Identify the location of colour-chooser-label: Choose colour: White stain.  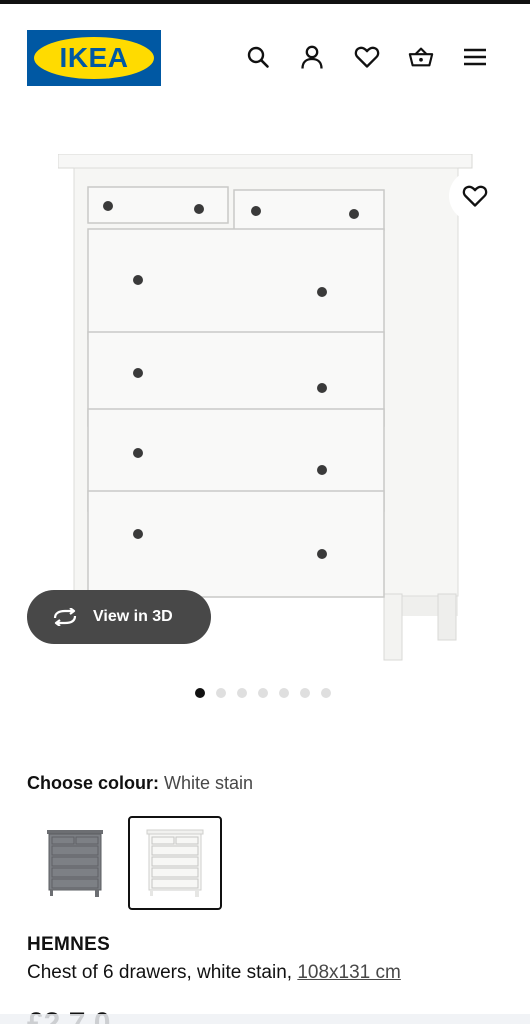
(140, 783).